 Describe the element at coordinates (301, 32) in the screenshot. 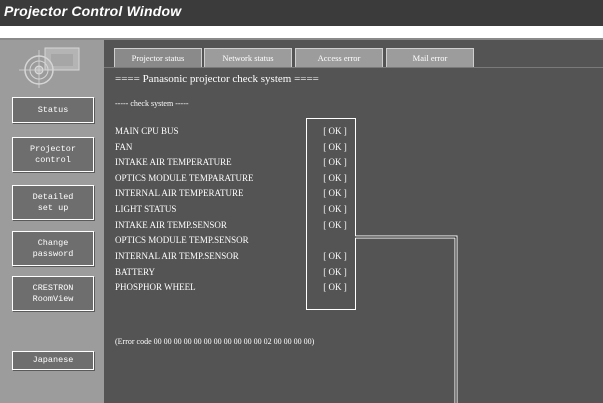

I see `header-stripe` at that location.